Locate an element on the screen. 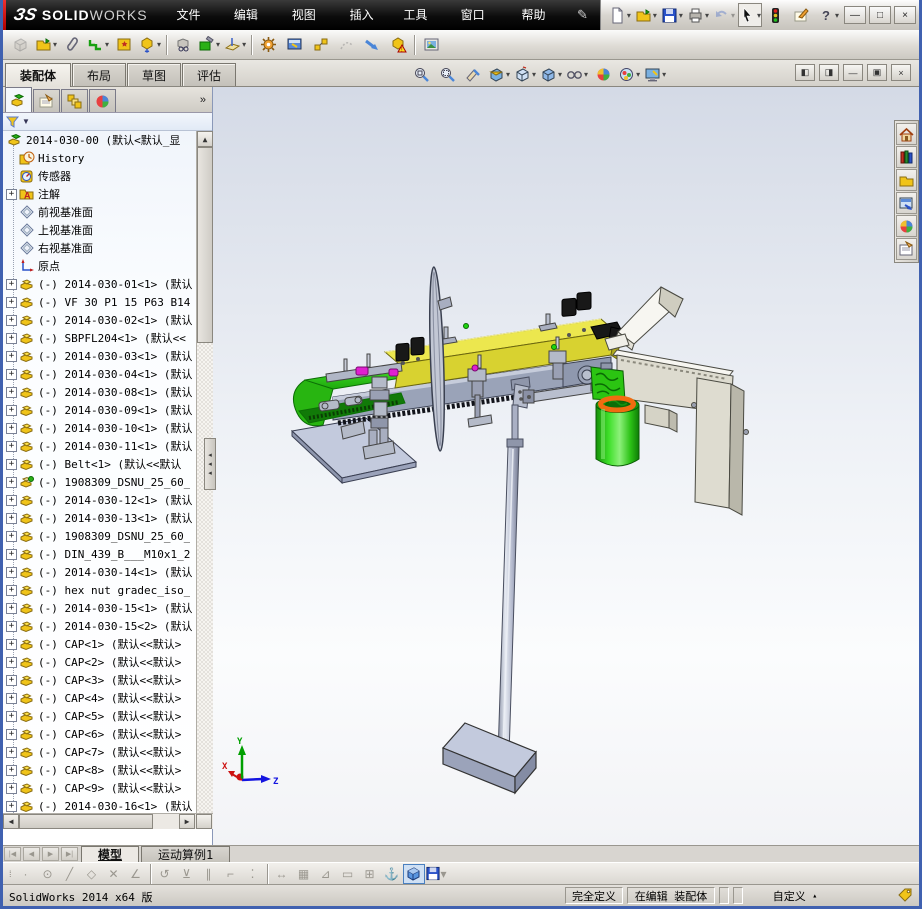  scroll-thumb is located at coordinates (205, 245).